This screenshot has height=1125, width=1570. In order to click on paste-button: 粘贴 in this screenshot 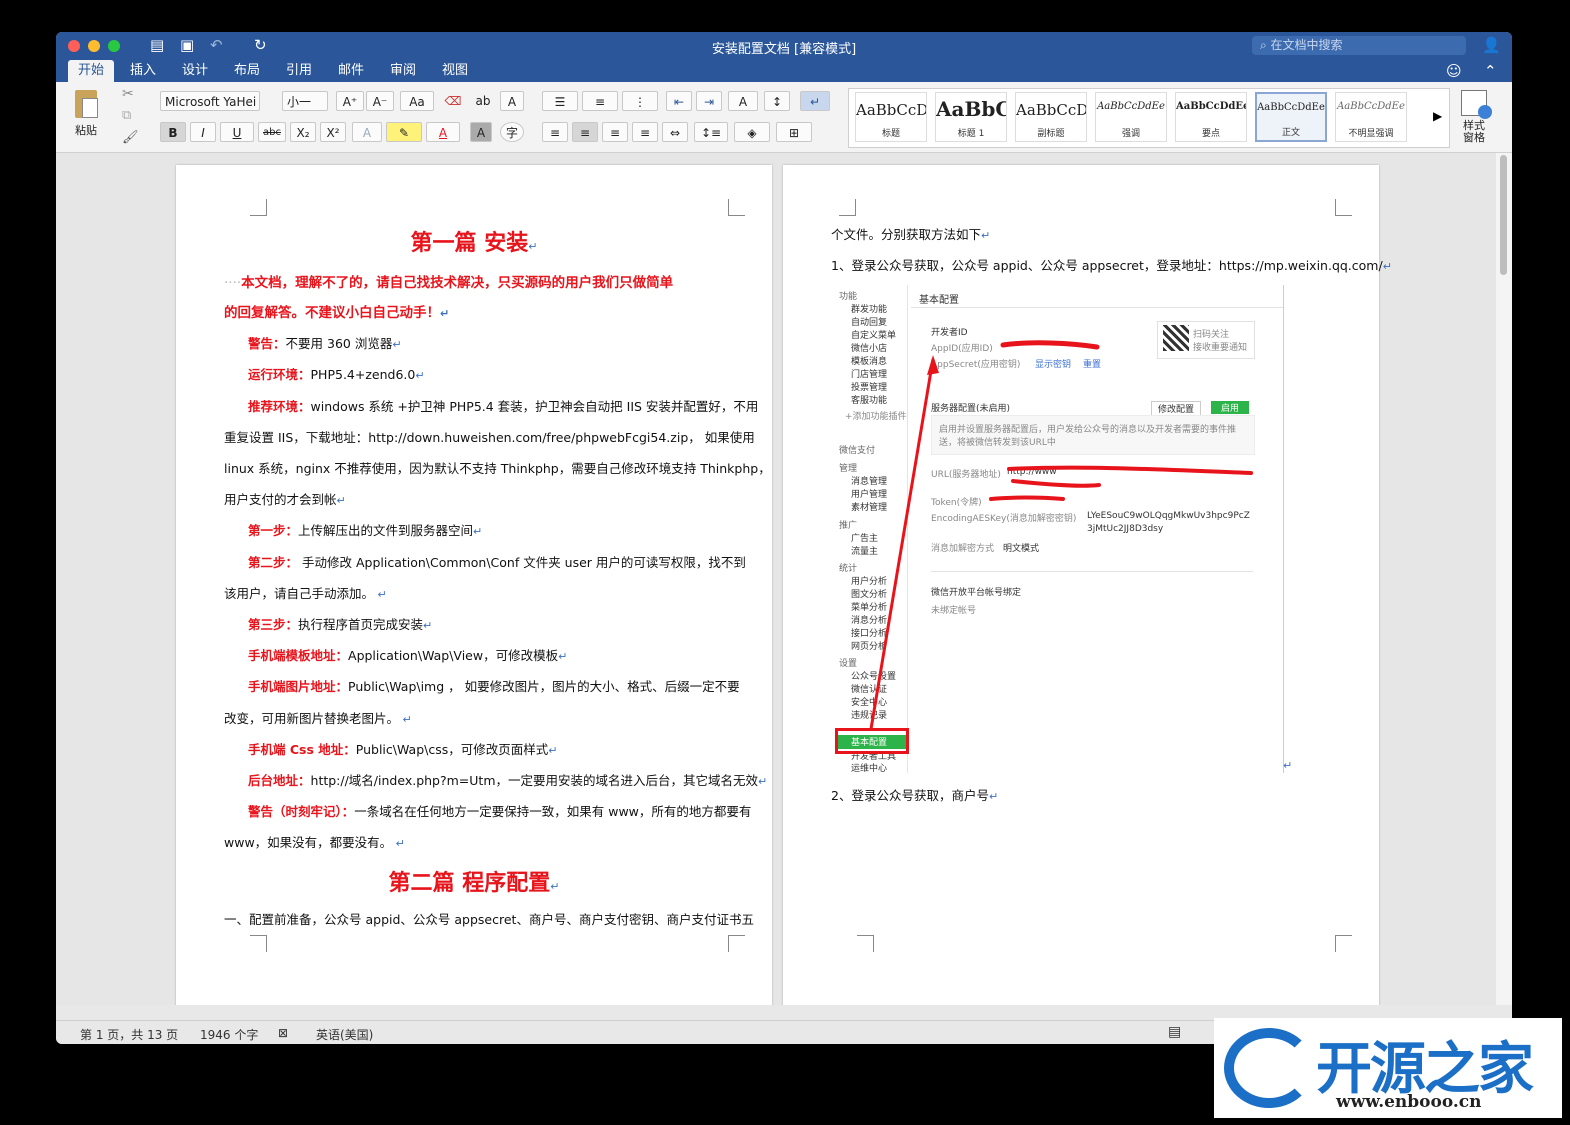, I will do `click(86, 118)`.